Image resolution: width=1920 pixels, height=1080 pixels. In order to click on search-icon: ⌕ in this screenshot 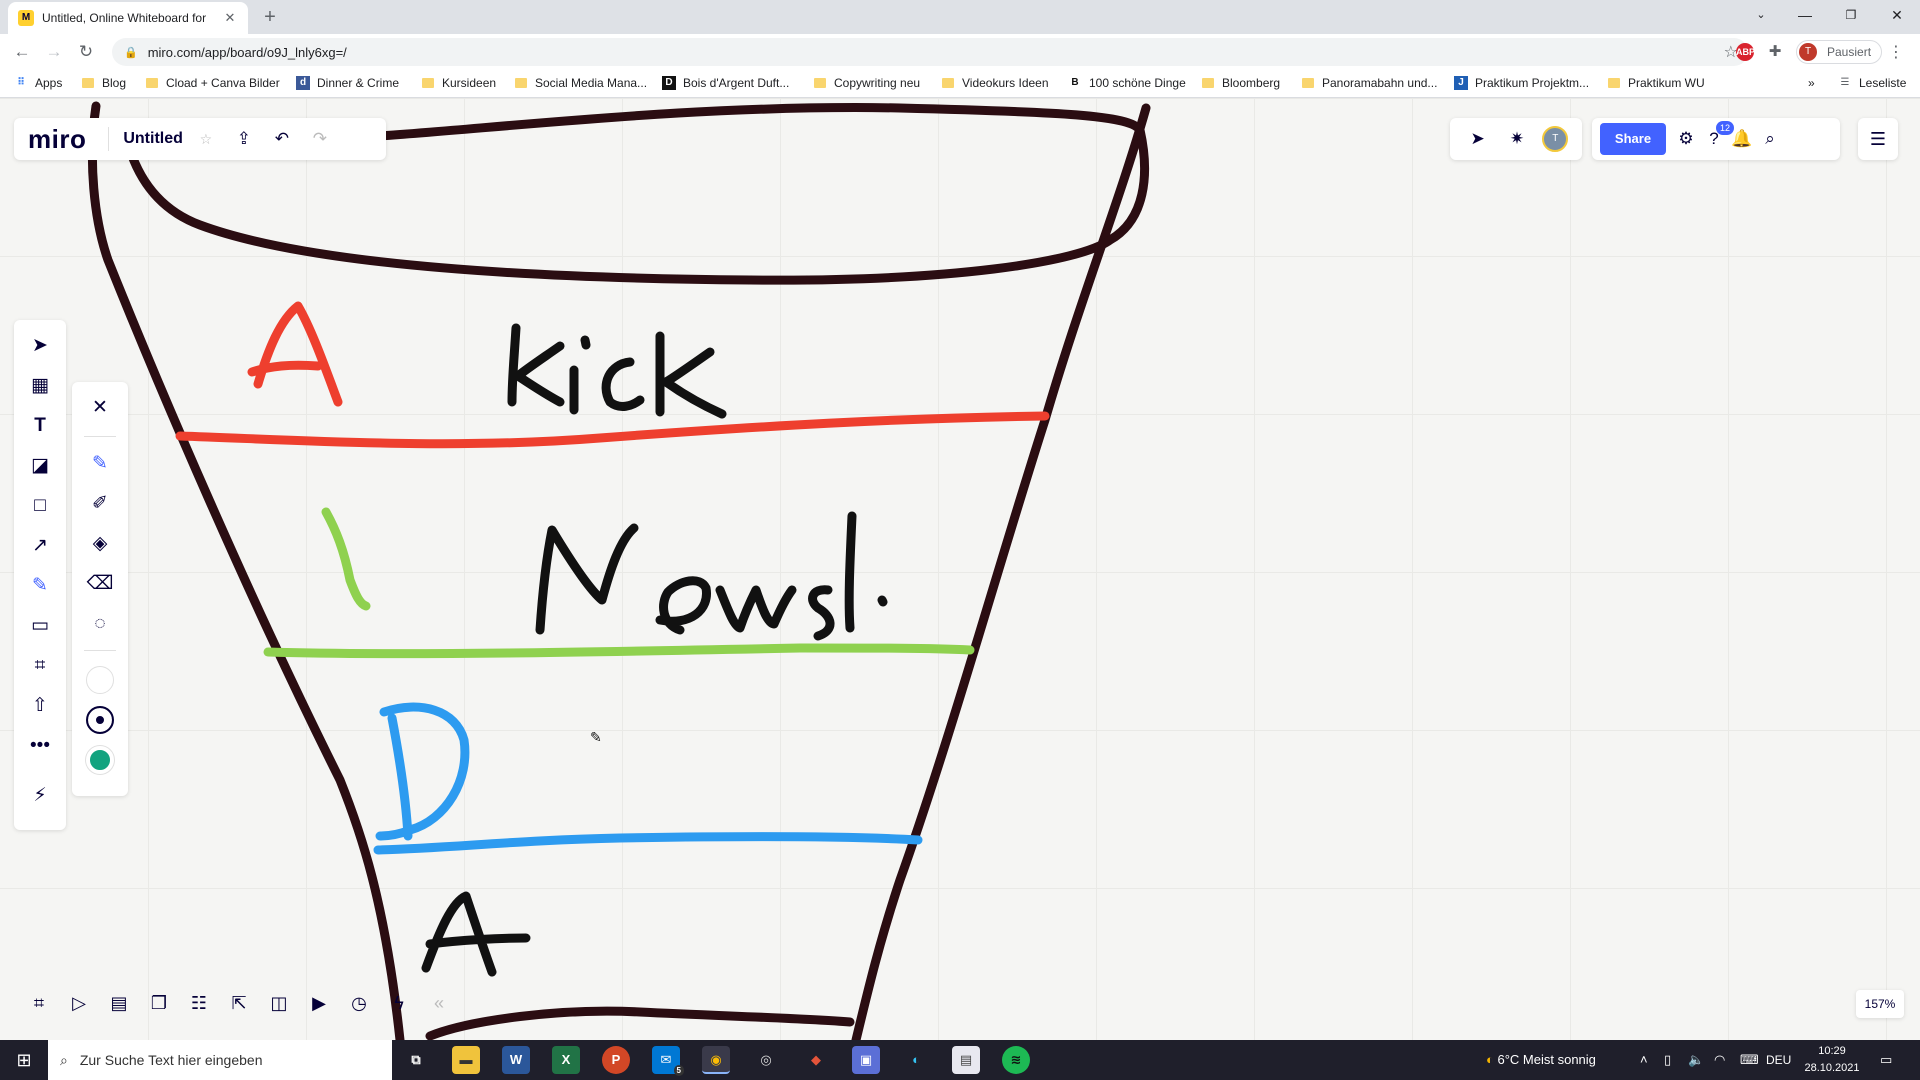, I will do `click(1770, 139)`.